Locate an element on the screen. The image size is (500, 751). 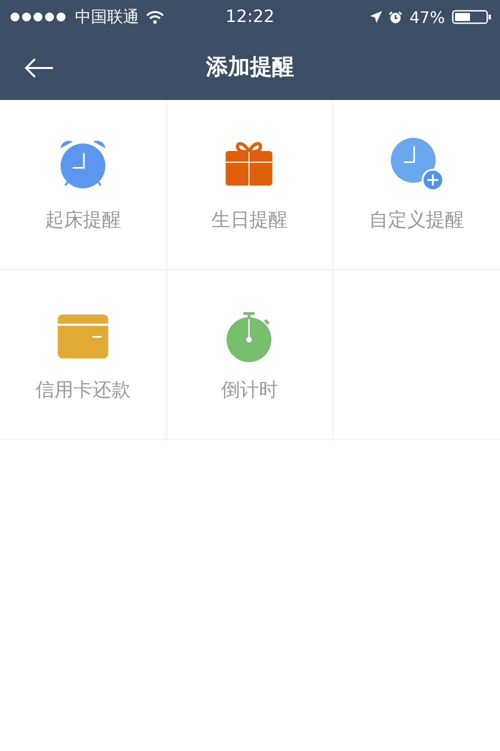
reminder-tile: 生日提醒 is located at coordinates (250, 185).